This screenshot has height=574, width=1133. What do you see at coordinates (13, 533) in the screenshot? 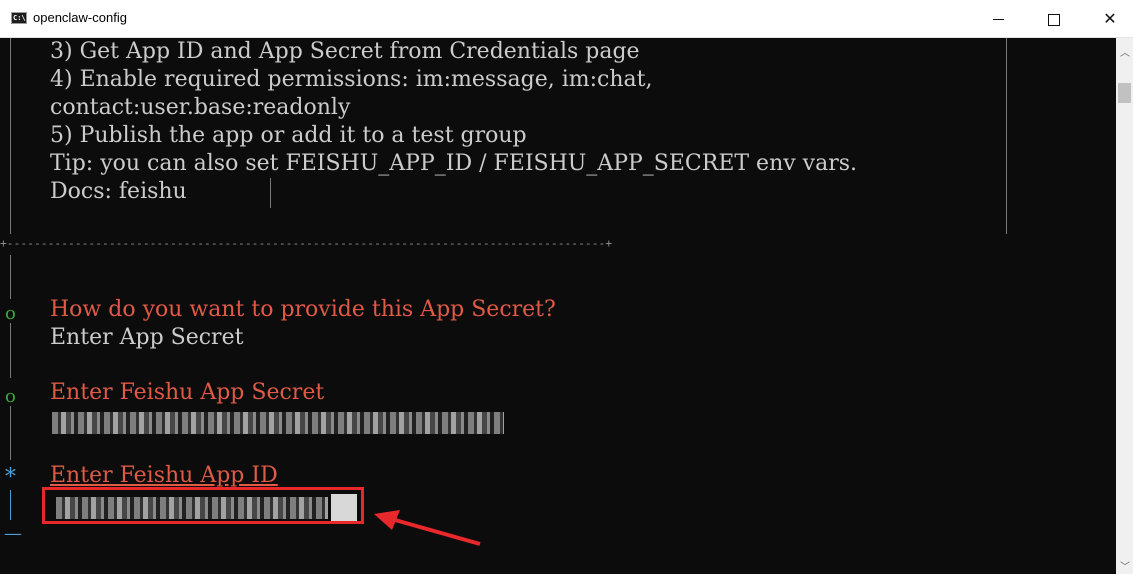
I see `end-marker: —` at bounding box center [13, 533].